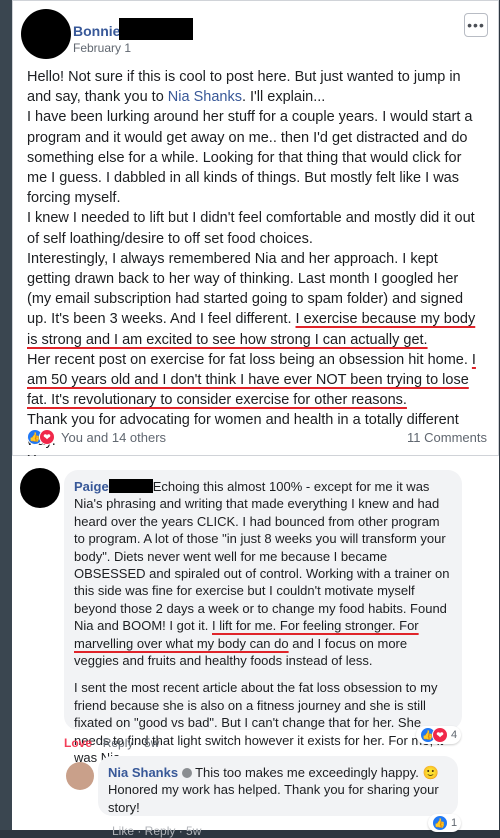 The image size is (500, 838). Describe the element at coordinates (102, 48) in the screenshot. I see `post-date: February 1` at that location.